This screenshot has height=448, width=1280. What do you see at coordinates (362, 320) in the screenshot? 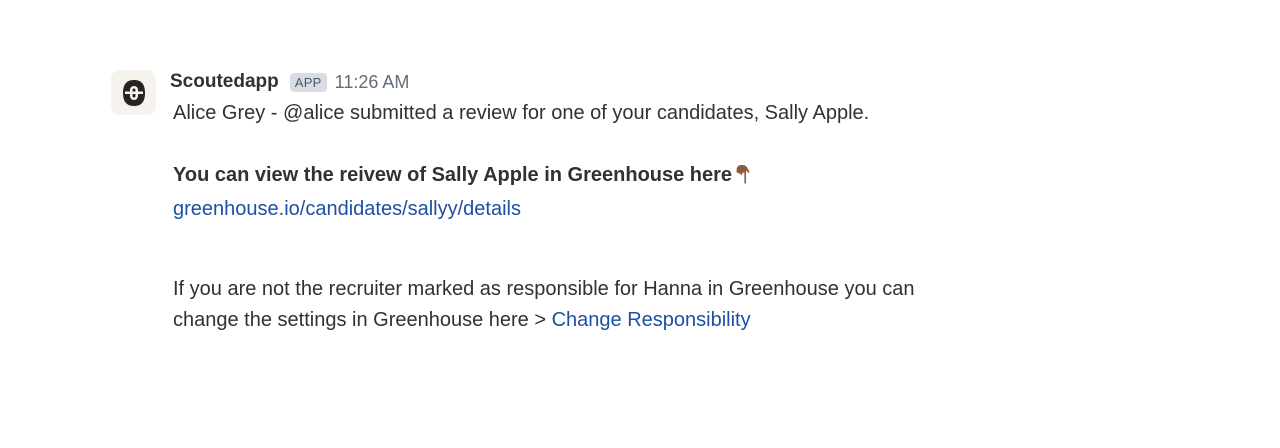
I see `responsibility-notice-text: change the settings in Greenhouse here >` at bounding box center [362, 320].